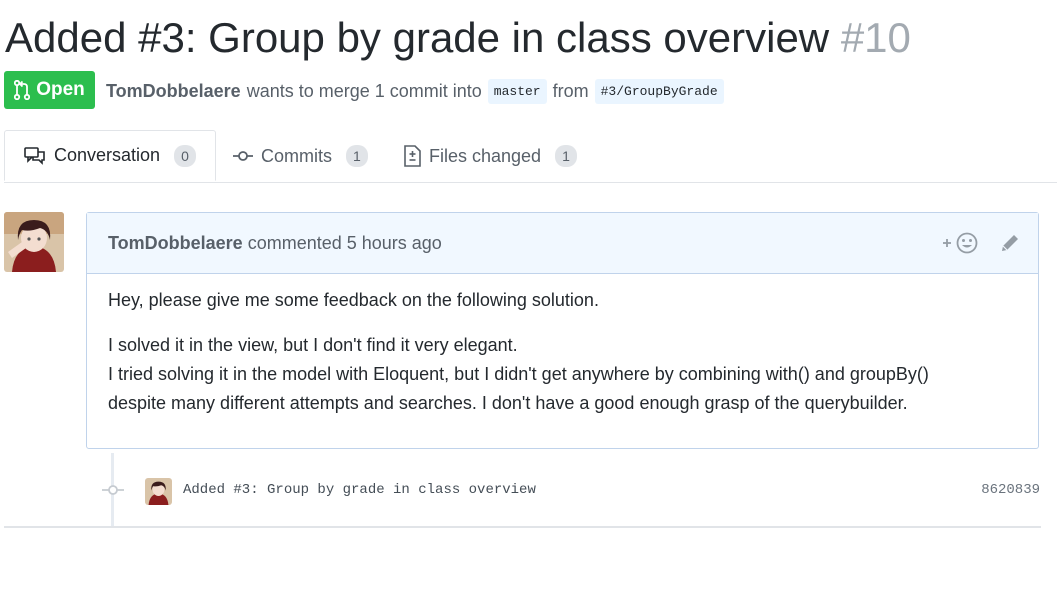 This screenshot has height=605, width=1057. What do you see at coordinates (522, 527) in the screenshot?
I see `divider` at bounding box center [522, 527].